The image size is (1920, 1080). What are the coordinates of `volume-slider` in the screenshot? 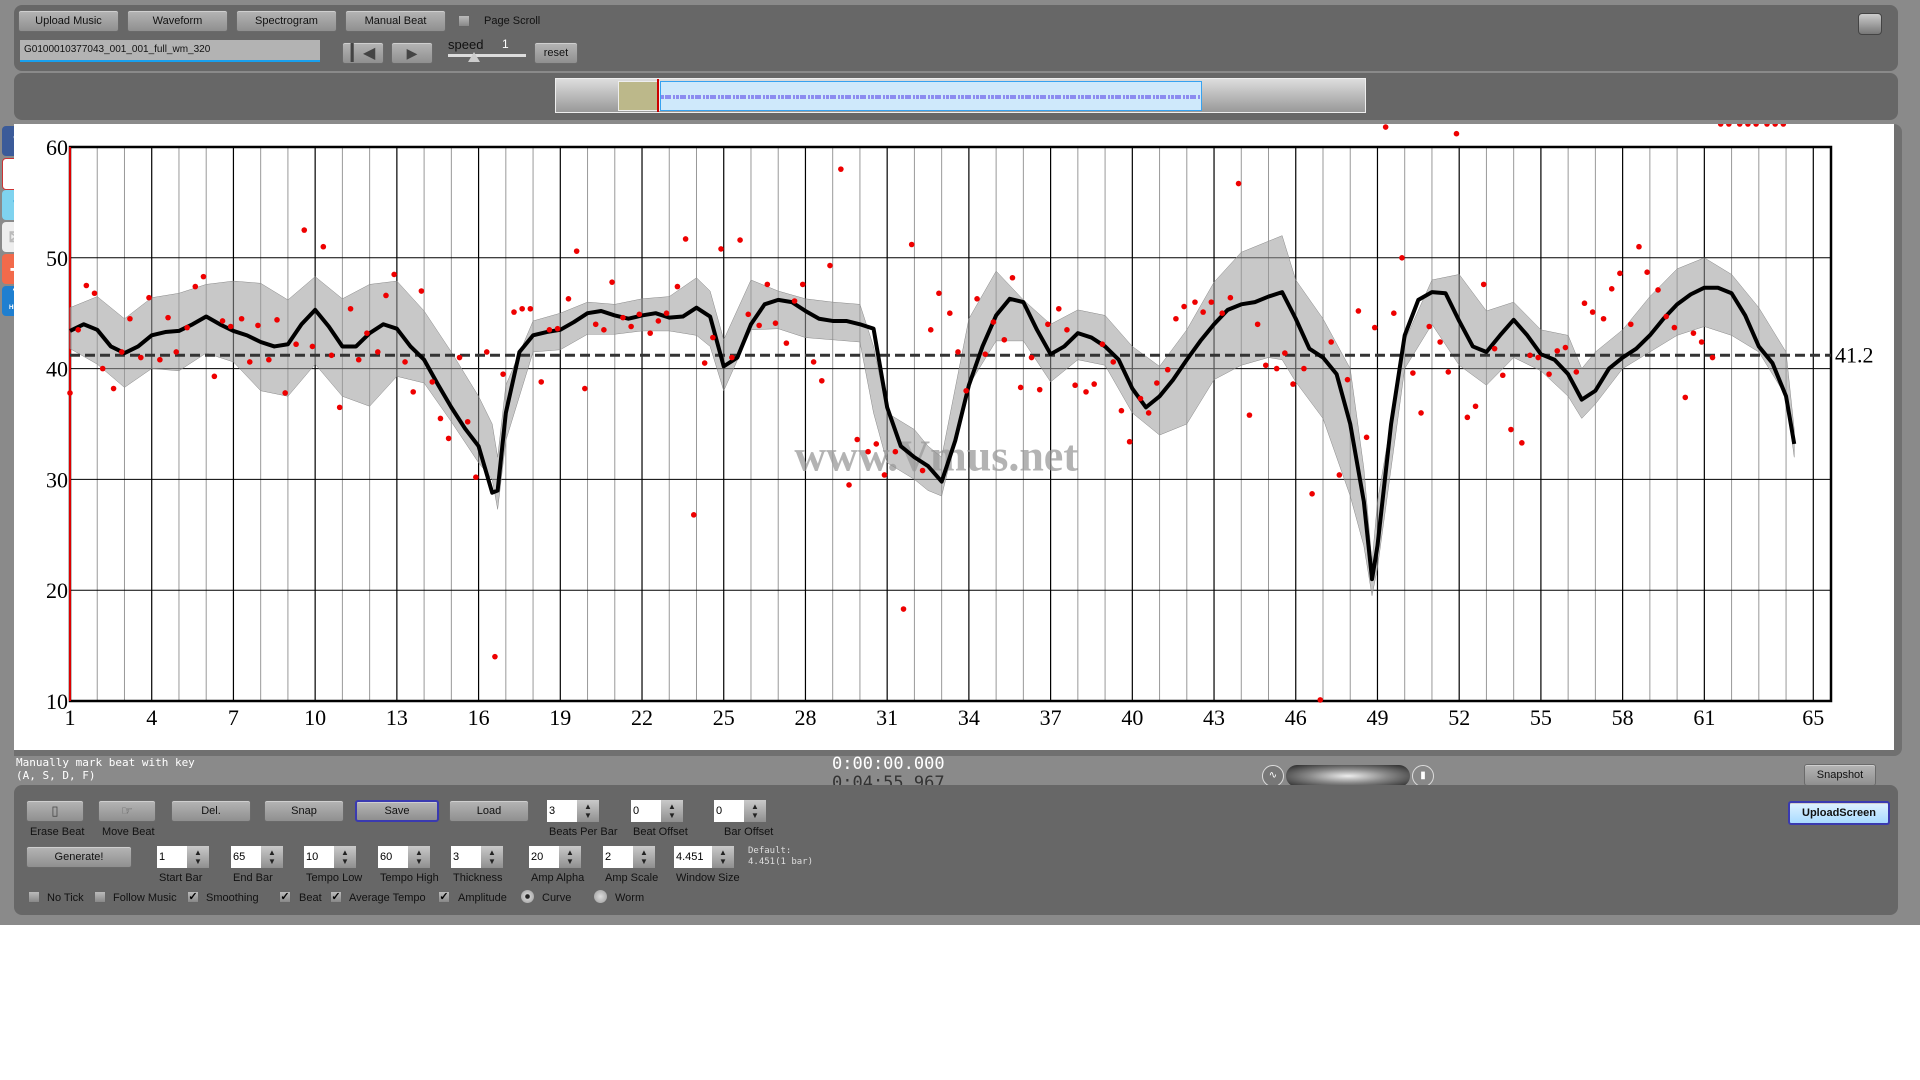 It's located at (1348, 776).